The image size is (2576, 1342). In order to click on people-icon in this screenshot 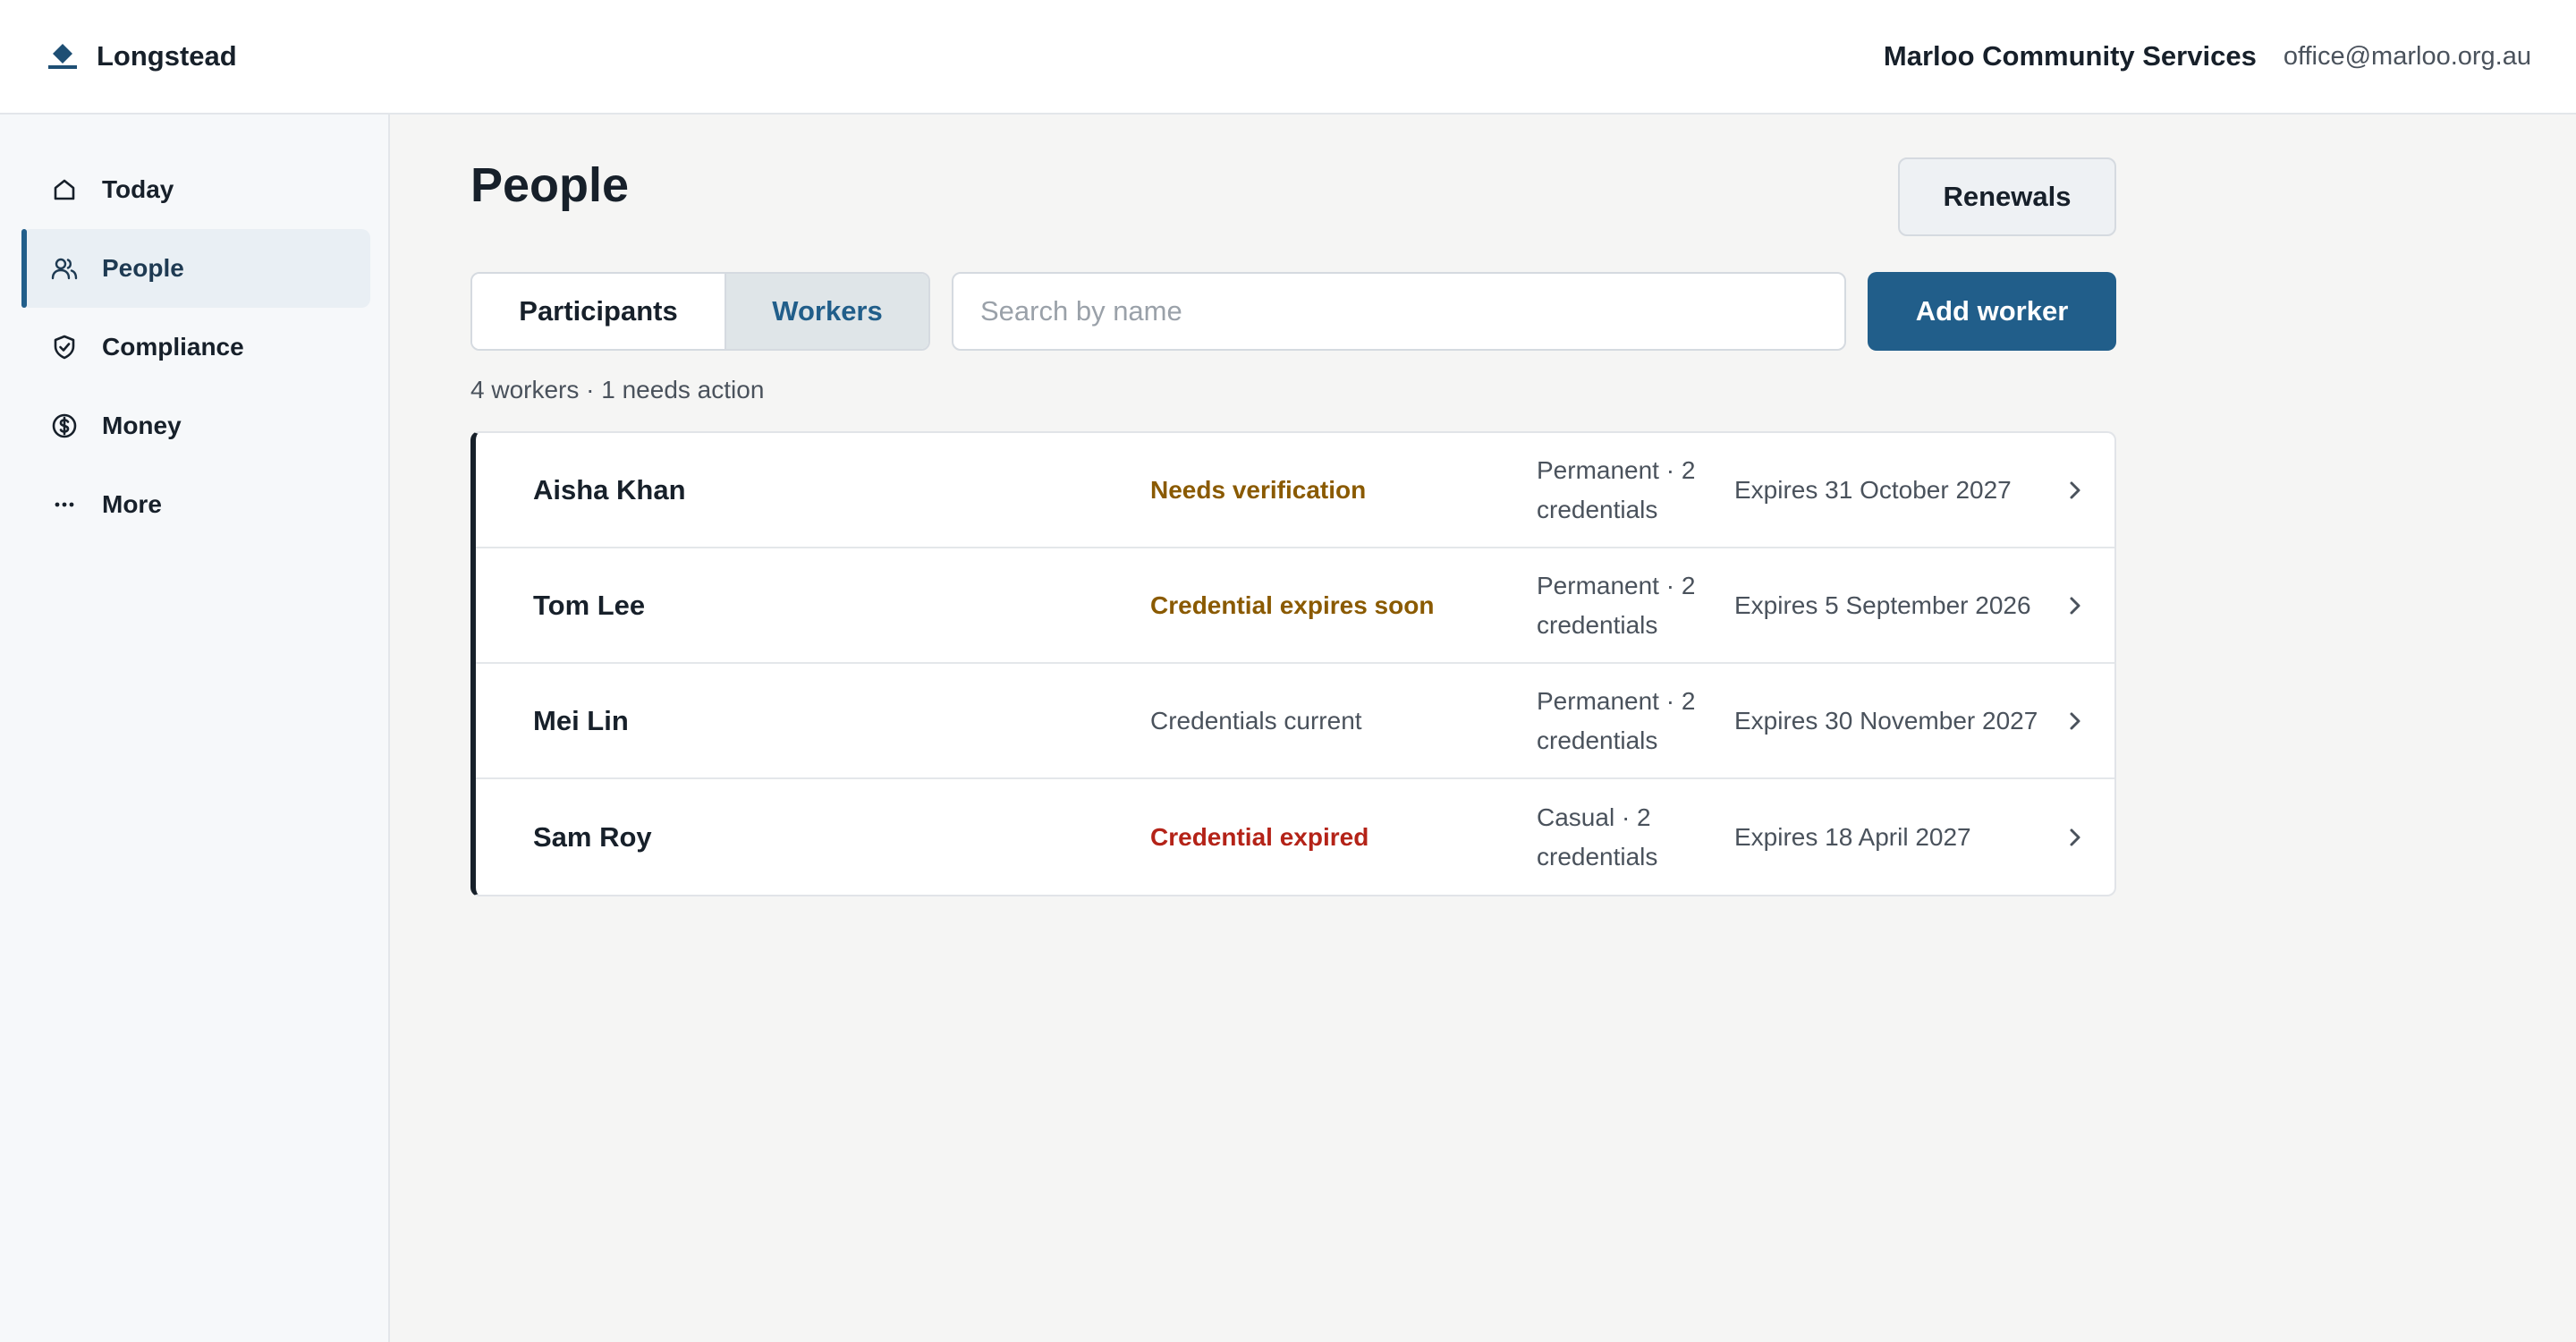, I will do `click(64, 268)`.